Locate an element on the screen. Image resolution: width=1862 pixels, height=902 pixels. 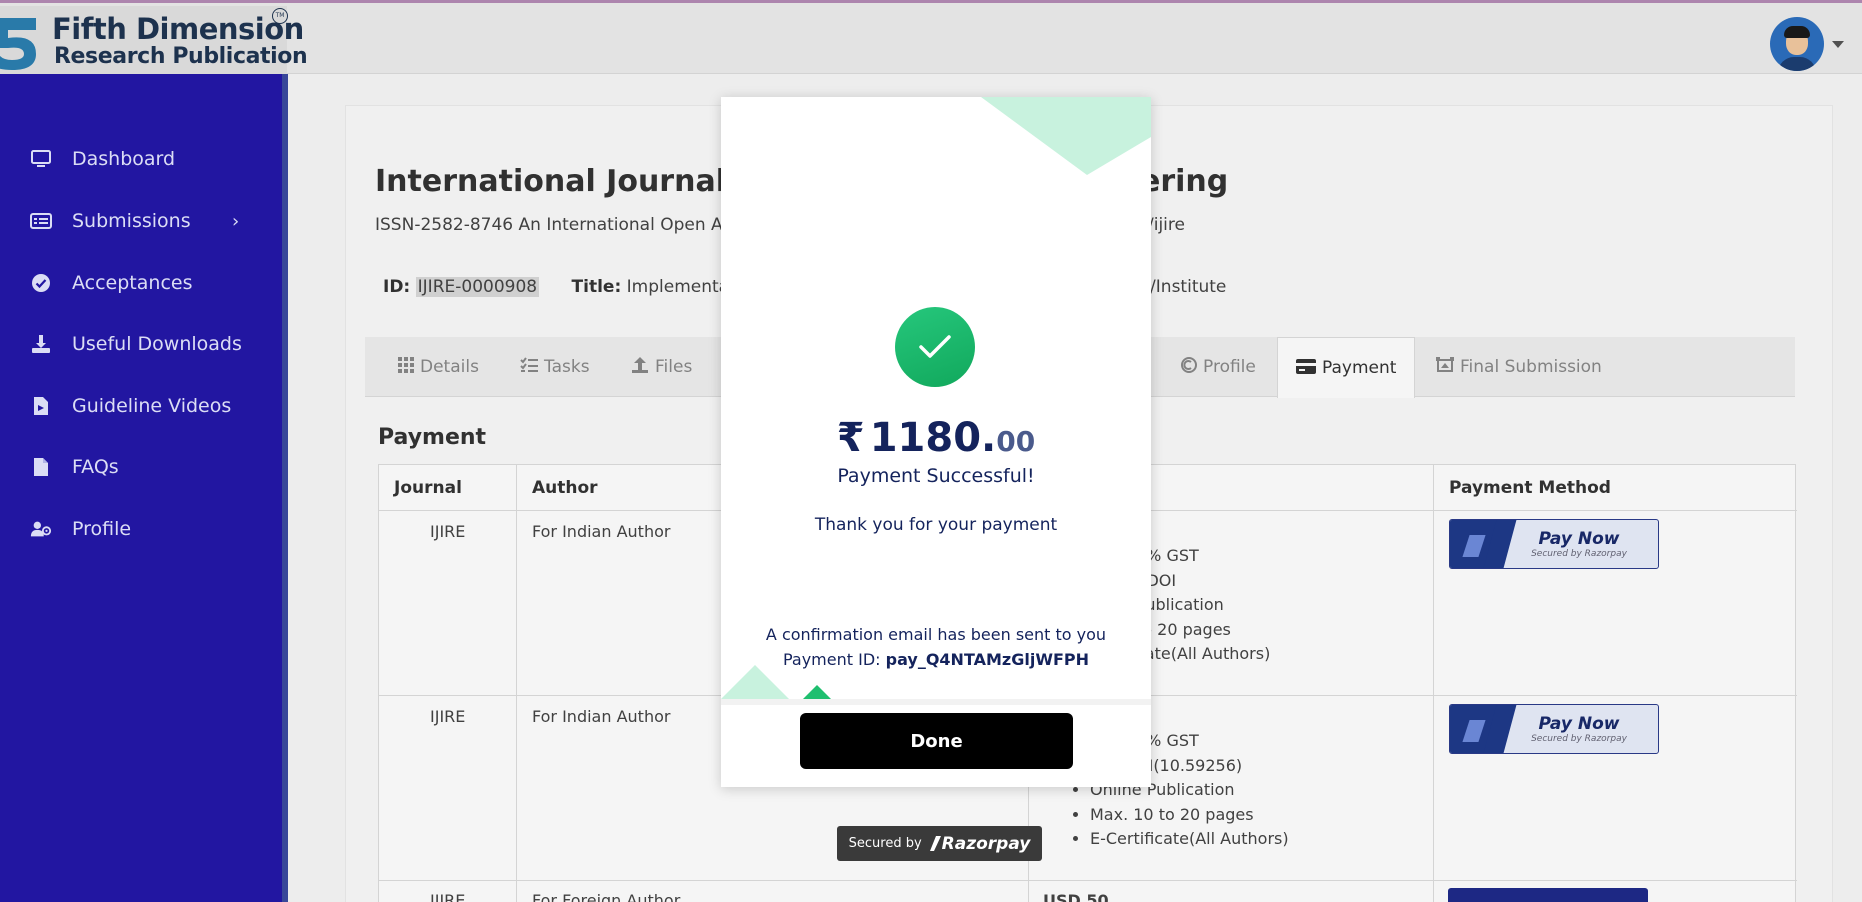
decorative-shape-bottom is located at coordinates (776, 682).